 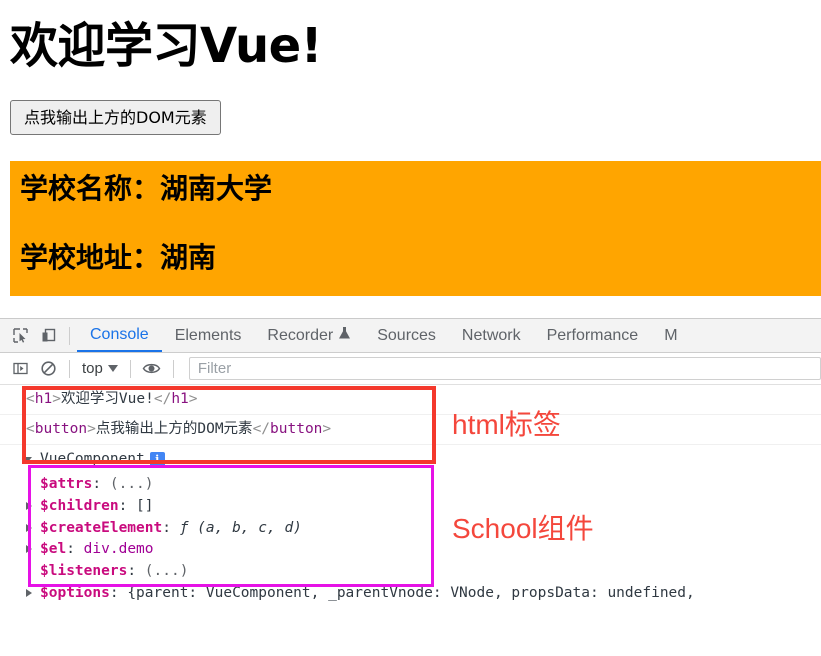 I want to click on h1-close-punct: </, so click(x=162, y=399).